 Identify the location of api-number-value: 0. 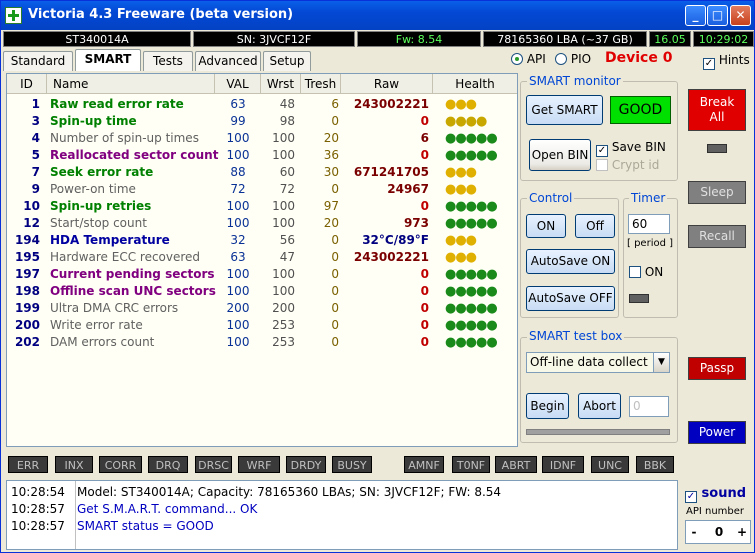
(719, 532).